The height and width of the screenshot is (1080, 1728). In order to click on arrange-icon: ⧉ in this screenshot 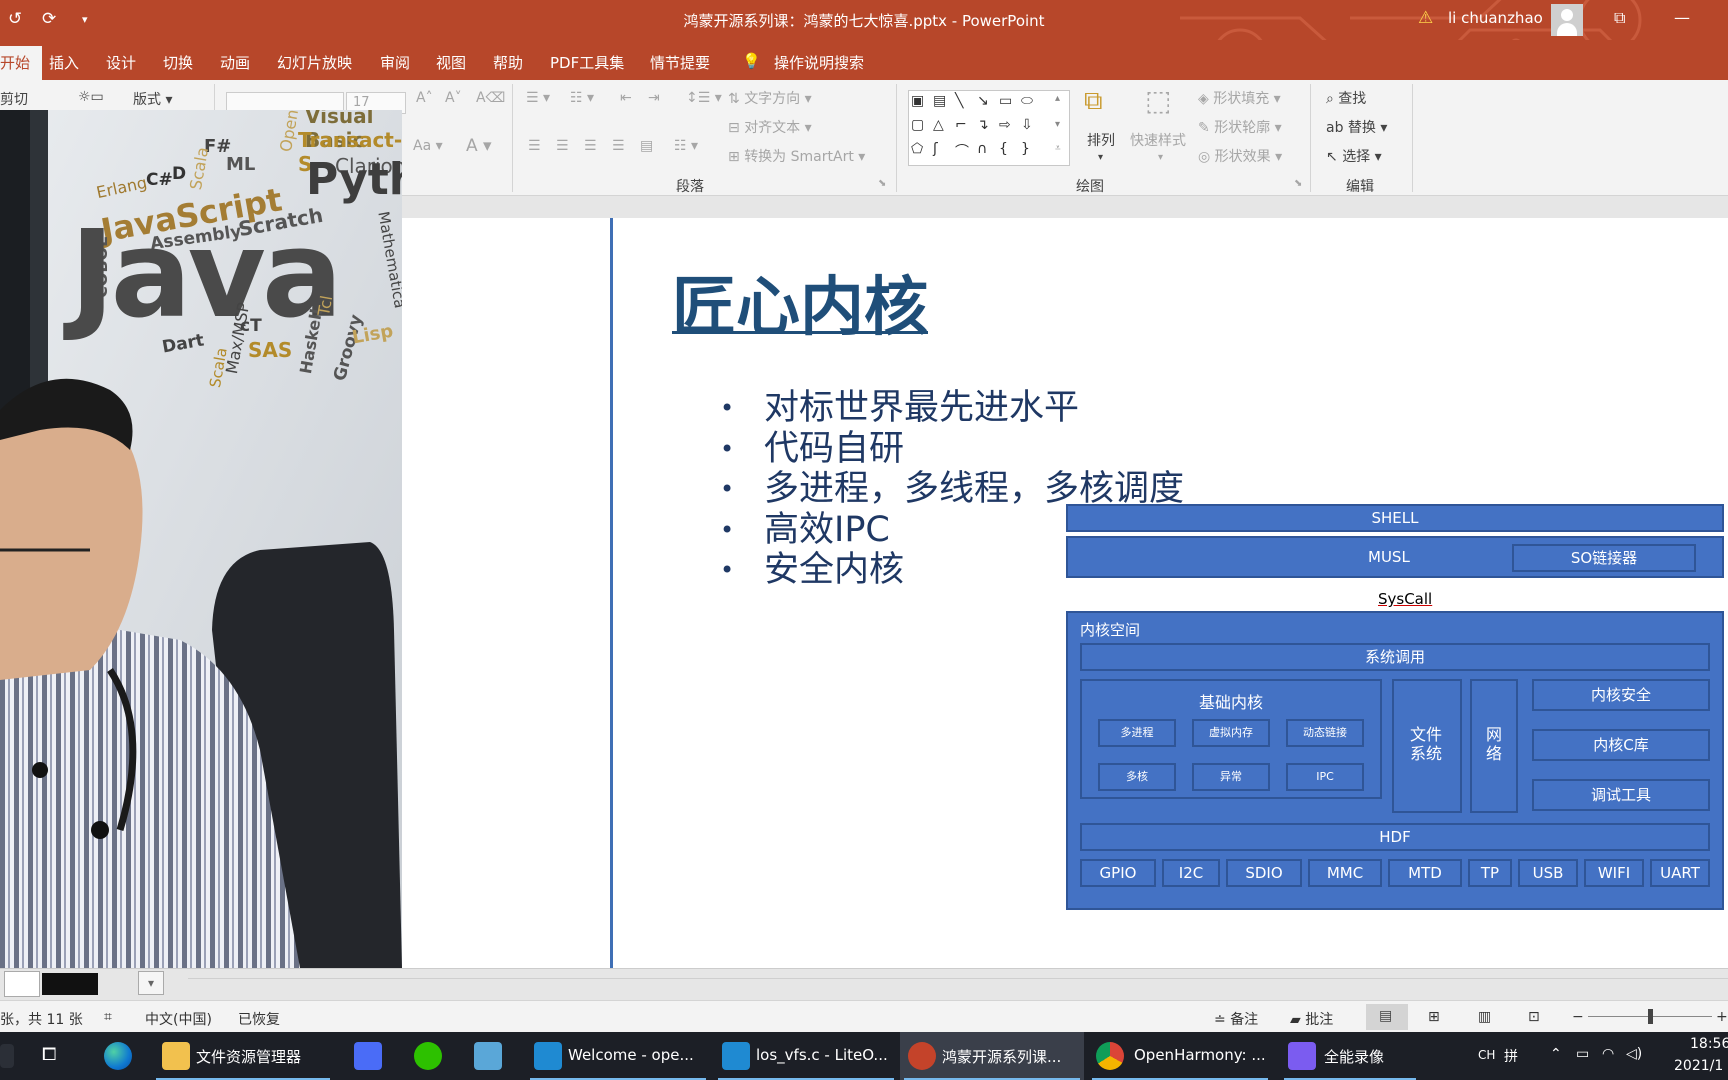, I will do `click(1093, 101)`.